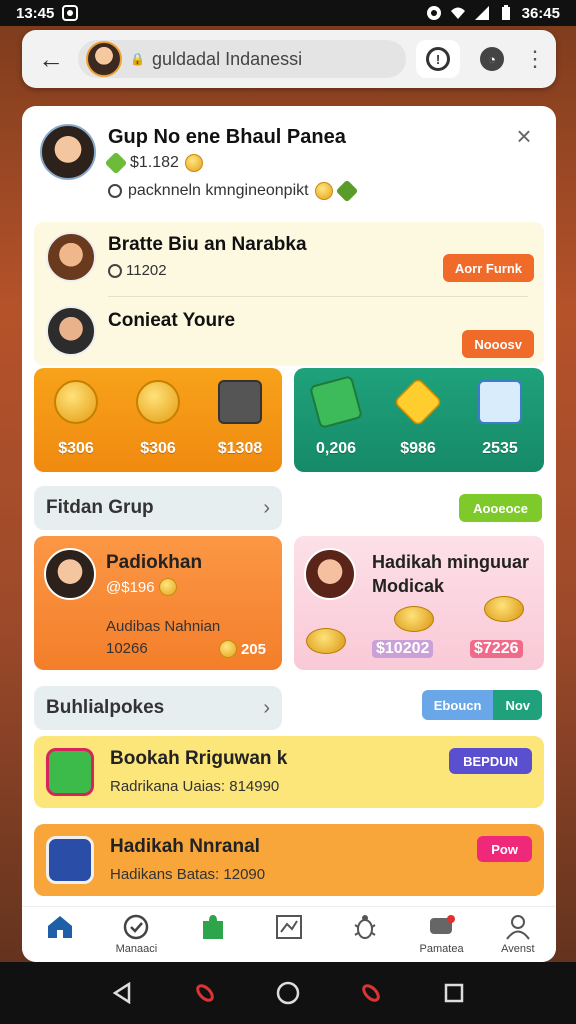 The width and height of the screenshot is (576, 1024). I want to click on address-bar: 🔒 guldadal Indanessi, so click(242, 59).